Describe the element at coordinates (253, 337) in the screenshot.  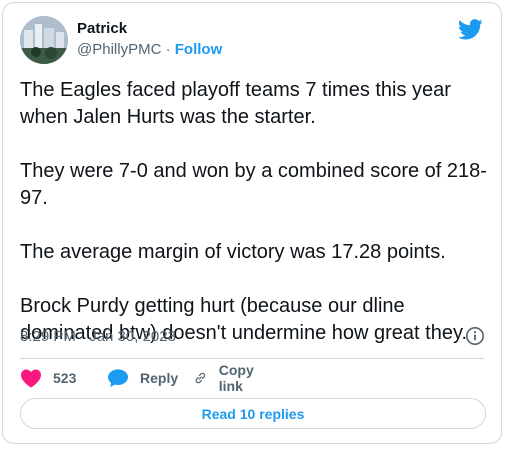
I see `tweet-meta: 8:29 PM · Jan 30, 2023` at that location.